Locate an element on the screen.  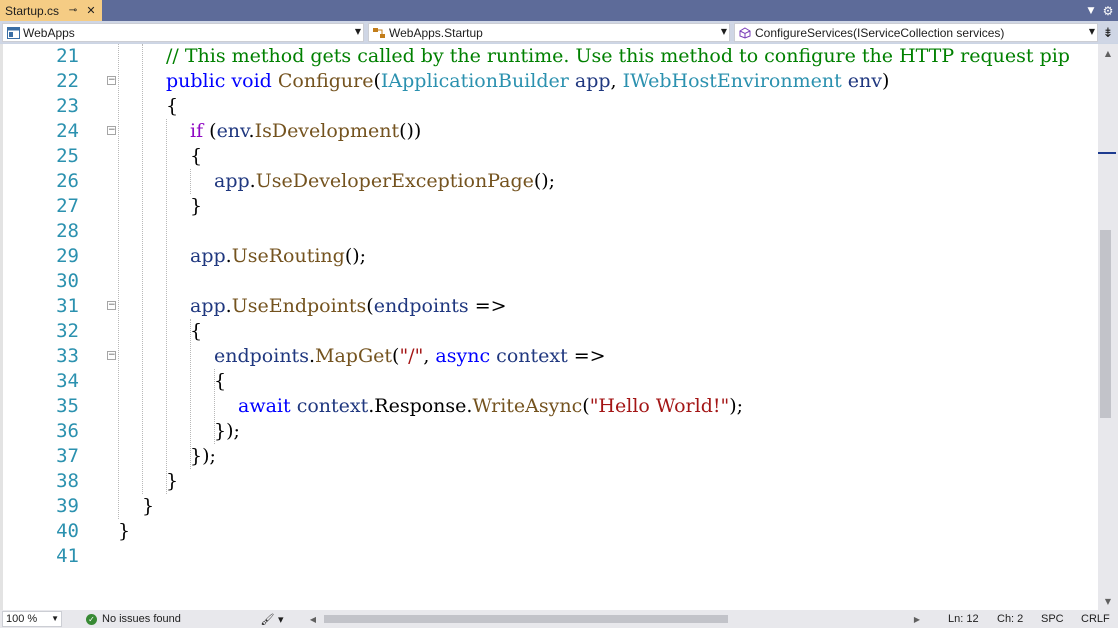
code-token: env is located at coordinates (864, 81).